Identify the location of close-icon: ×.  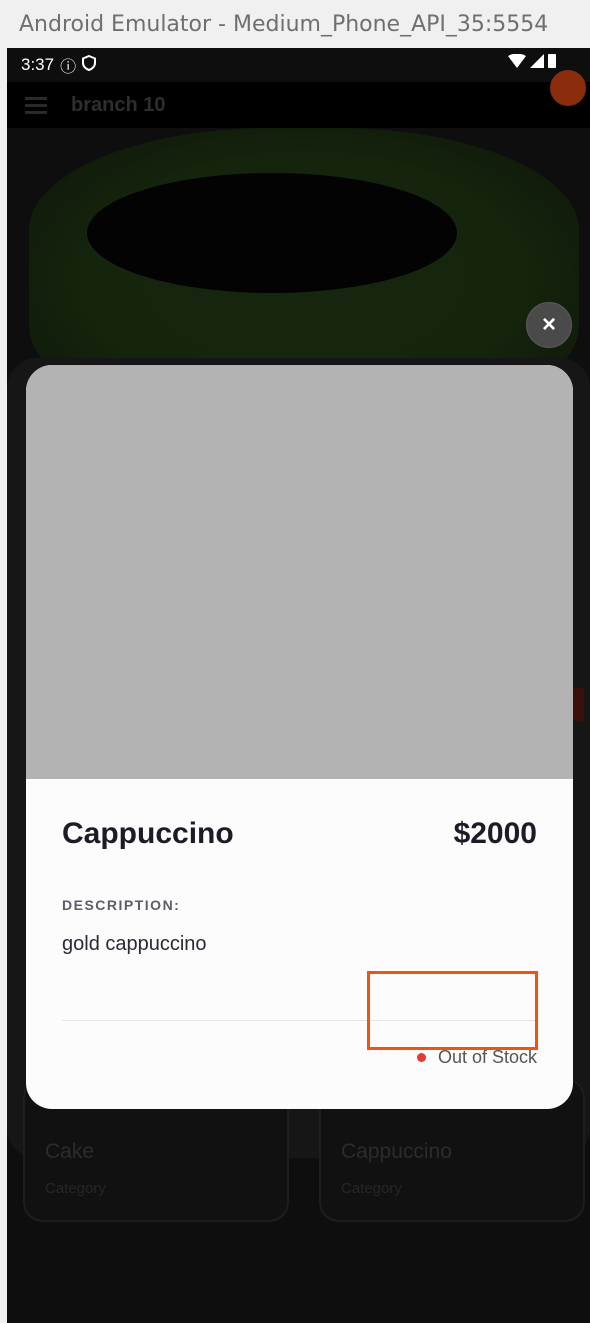
(548, 324).